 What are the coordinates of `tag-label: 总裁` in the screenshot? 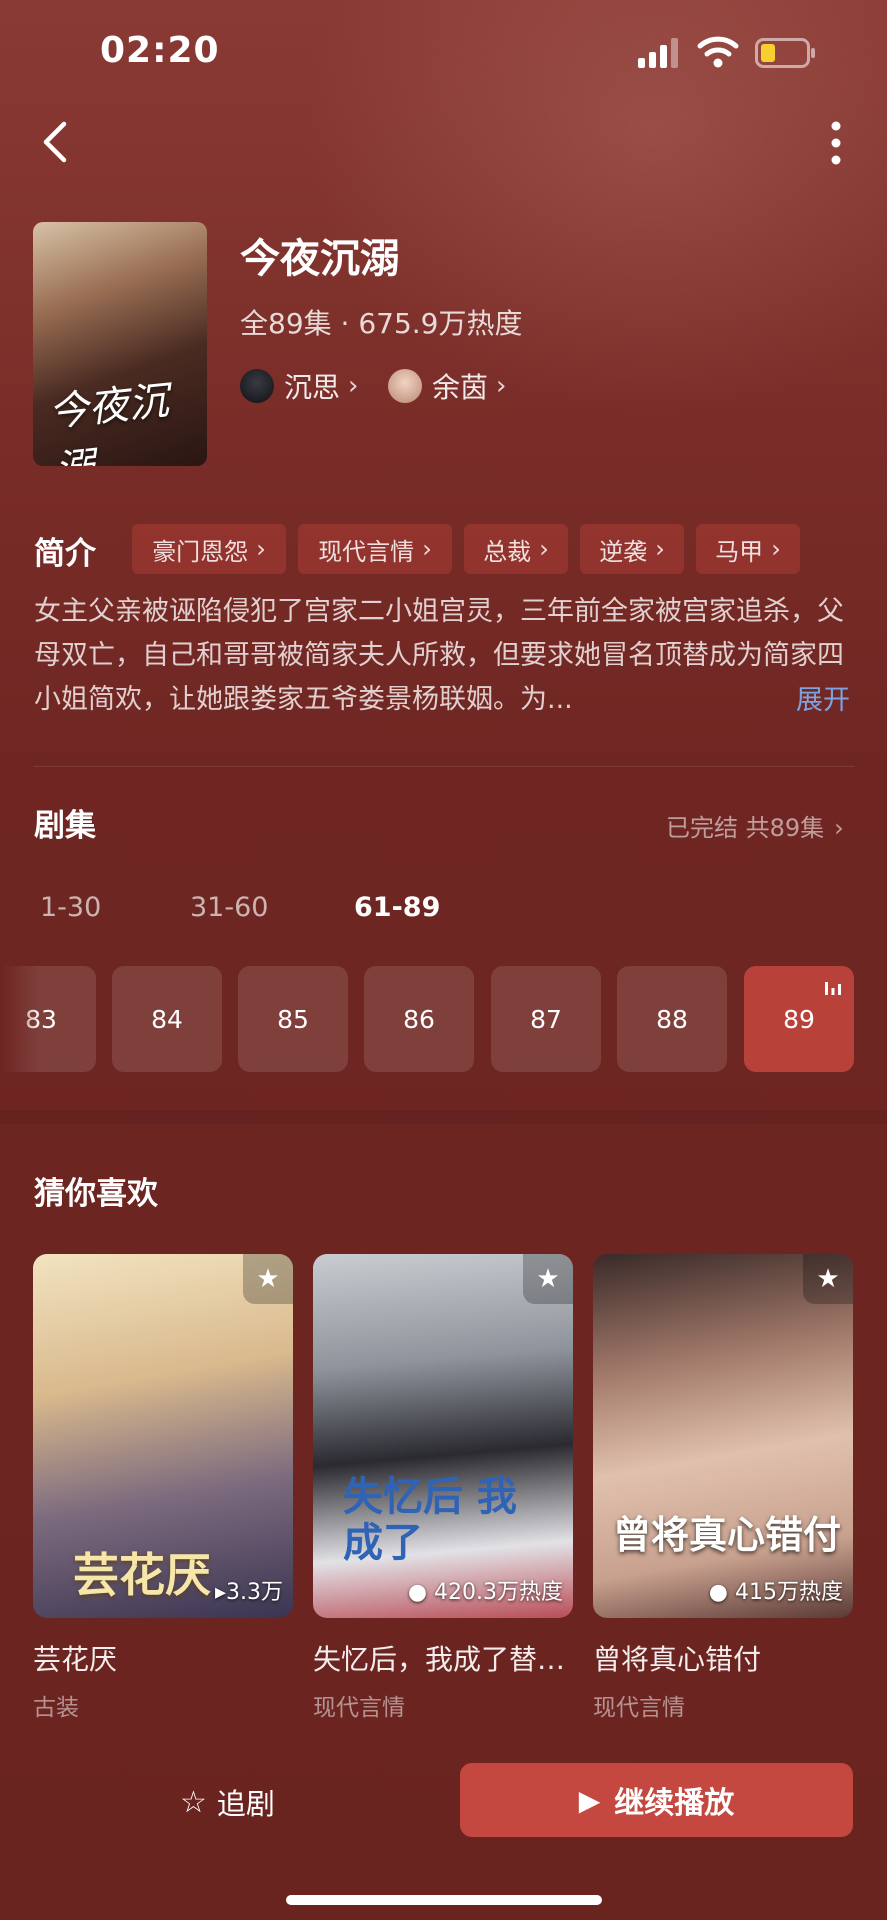 It's located at (507, 551).